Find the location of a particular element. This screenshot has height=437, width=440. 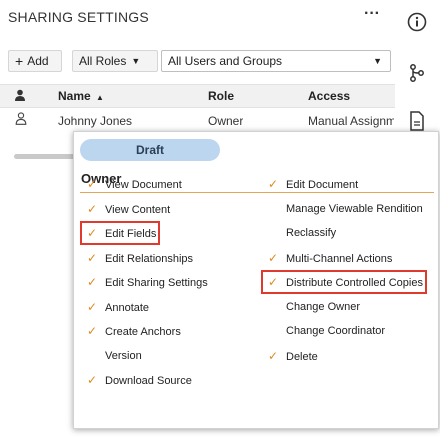

add-button-label: Add is located at coordinates (38, 61).